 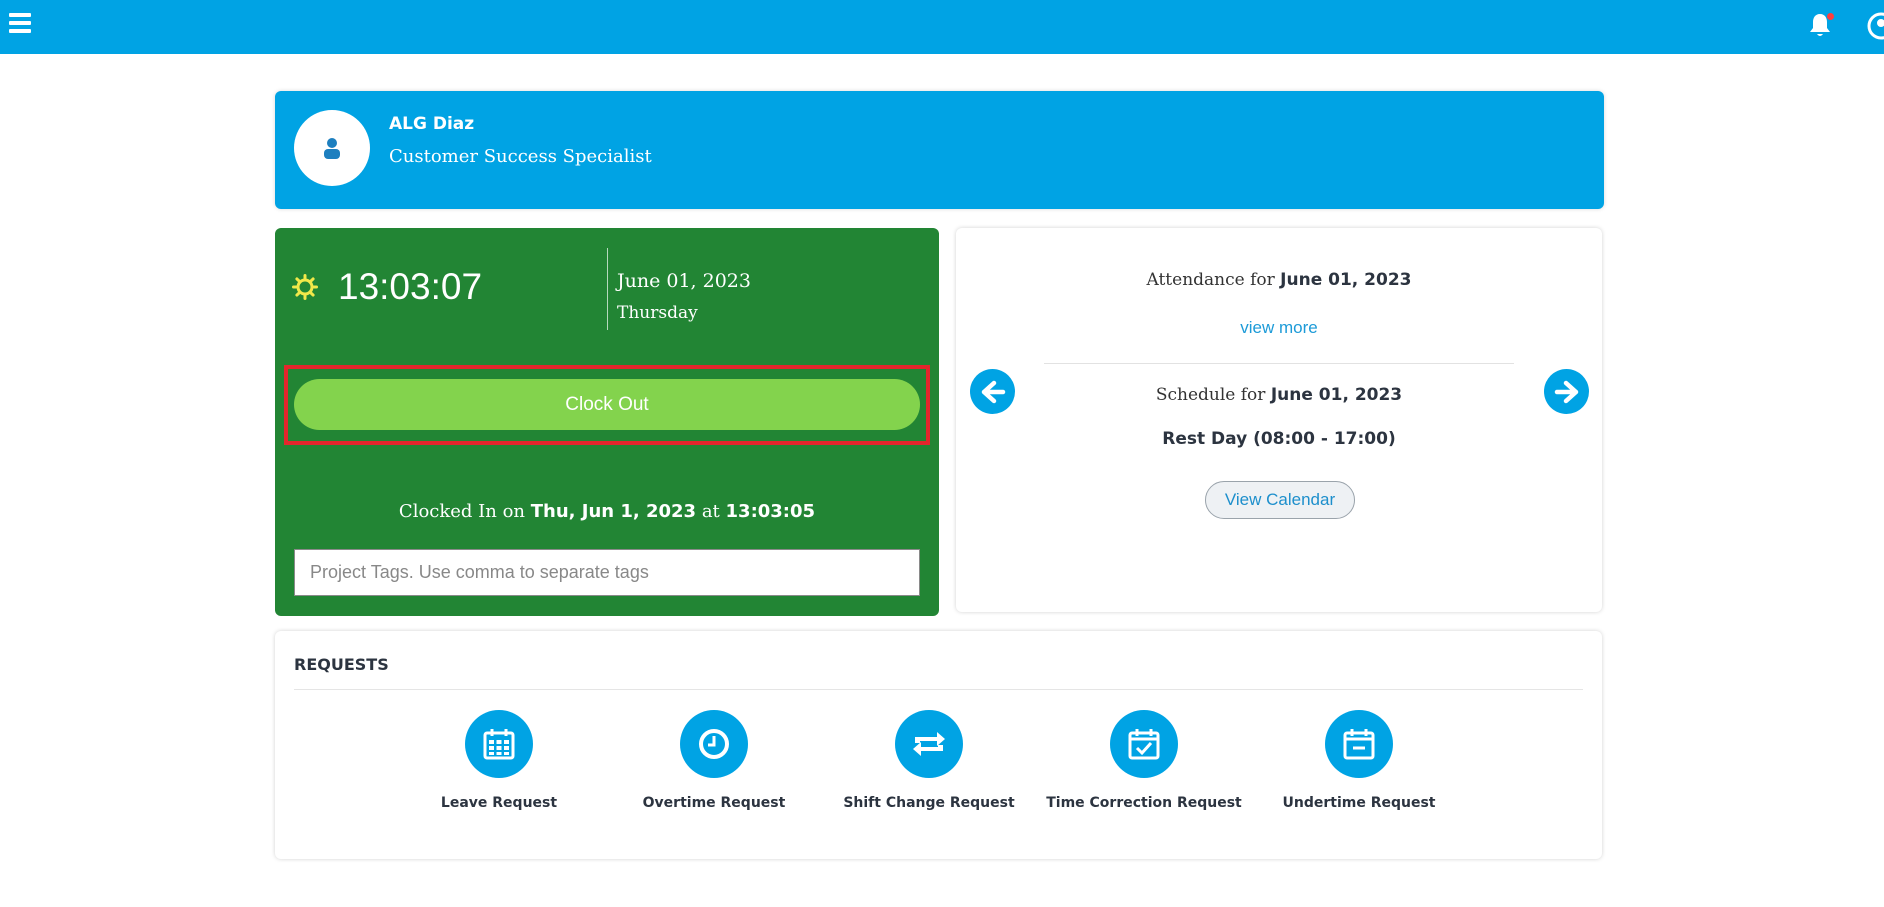 I want to click on top-navbar, so click(x=942, y=27).